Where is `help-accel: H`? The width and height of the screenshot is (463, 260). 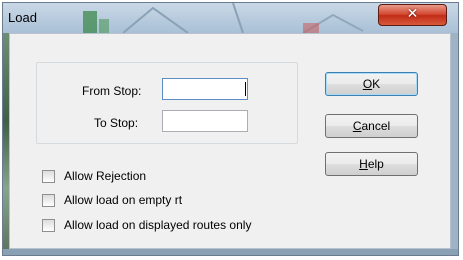 help-accel: H is located at coordinates (363, 164).